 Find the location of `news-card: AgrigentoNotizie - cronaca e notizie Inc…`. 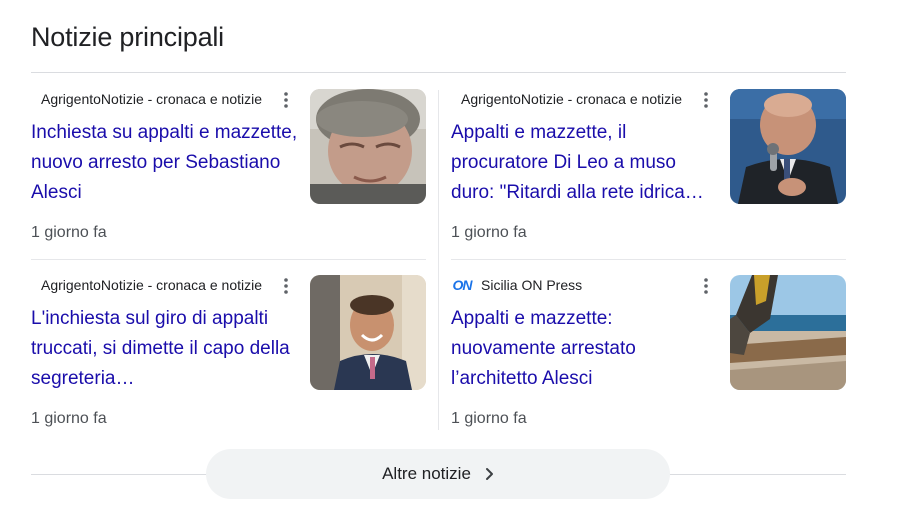

news-card: AgrigentoNotizie - cronaca e notizie Inc… is located at coordinates (228, 171).